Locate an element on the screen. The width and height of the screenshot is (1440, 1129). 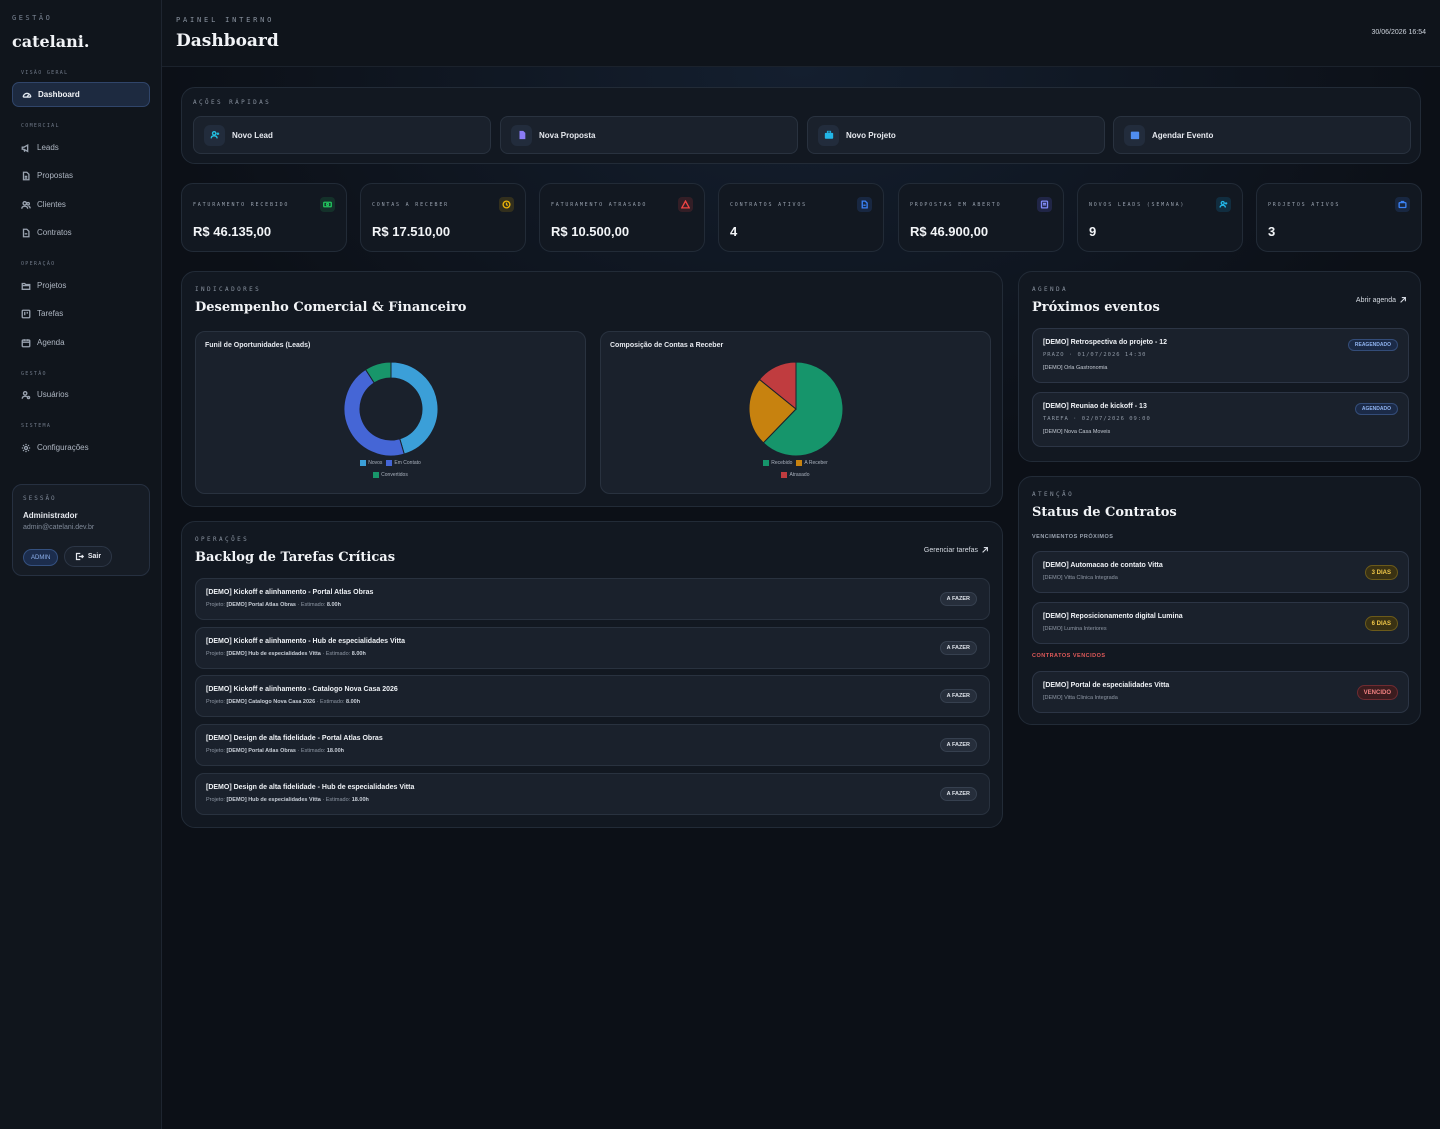
sidebar-item-tarefas: Tarefas is located at coordinates (81, 313).